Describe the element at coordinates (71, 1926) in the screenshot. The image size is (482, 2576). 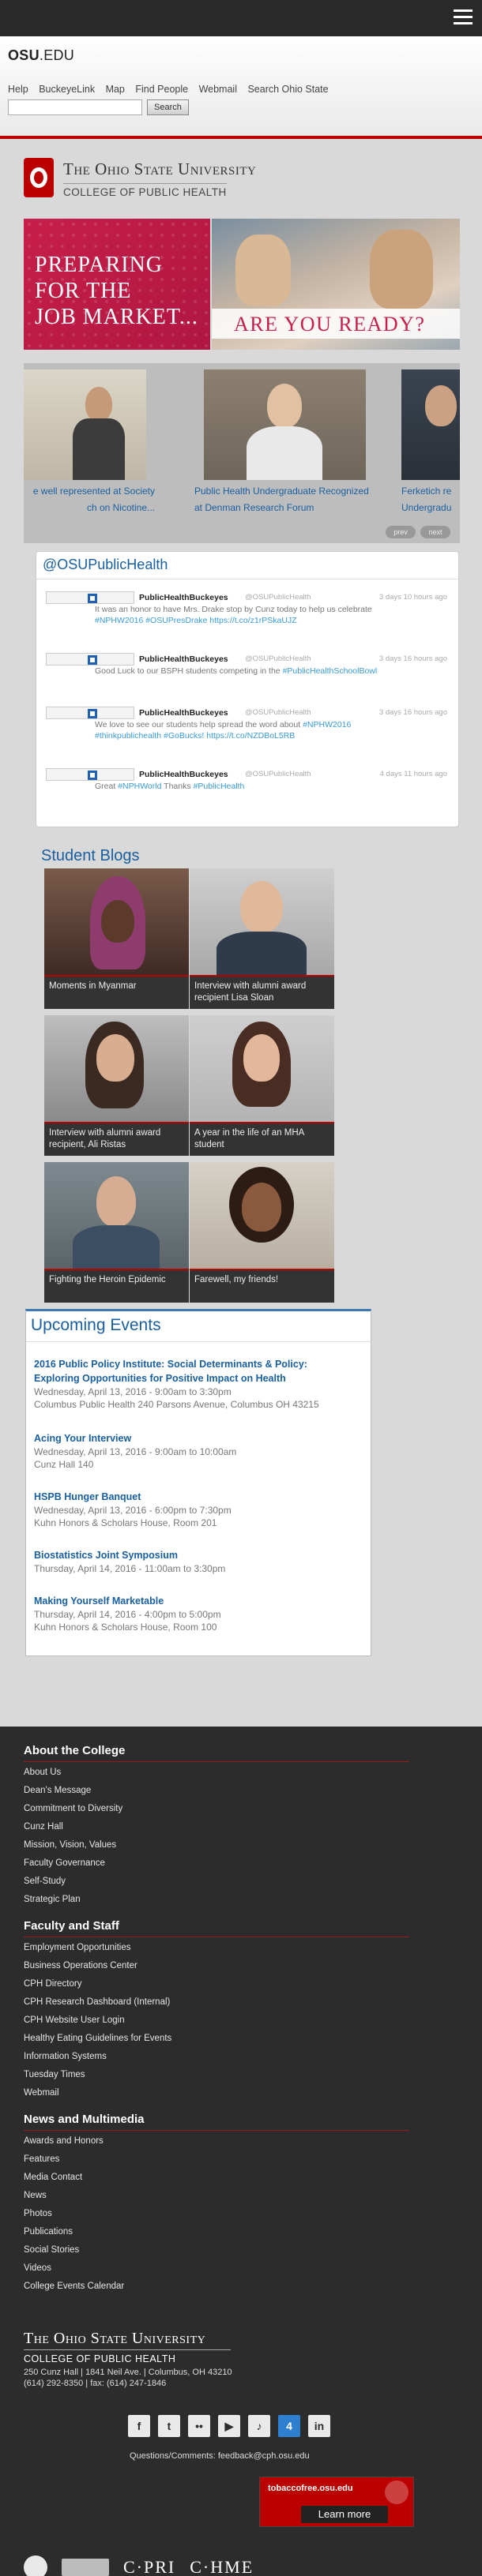
I see `footer-section-title: Faculty and Staff` at that location.